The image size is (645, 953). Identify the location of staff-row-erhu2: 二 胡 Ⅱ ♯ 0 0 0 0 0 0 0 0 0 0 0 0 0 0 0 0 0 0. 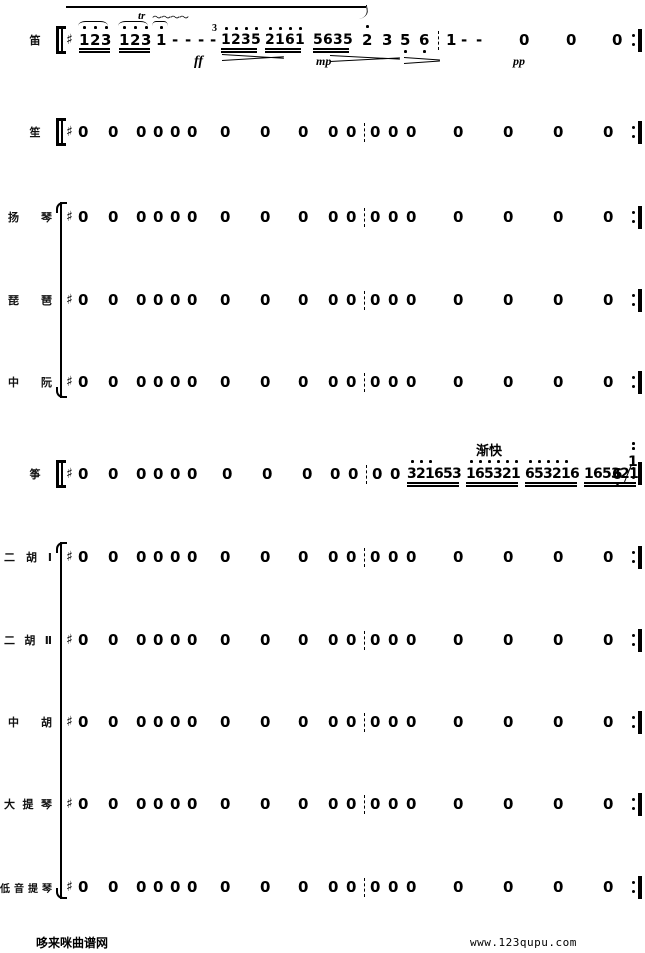
(322, 658).